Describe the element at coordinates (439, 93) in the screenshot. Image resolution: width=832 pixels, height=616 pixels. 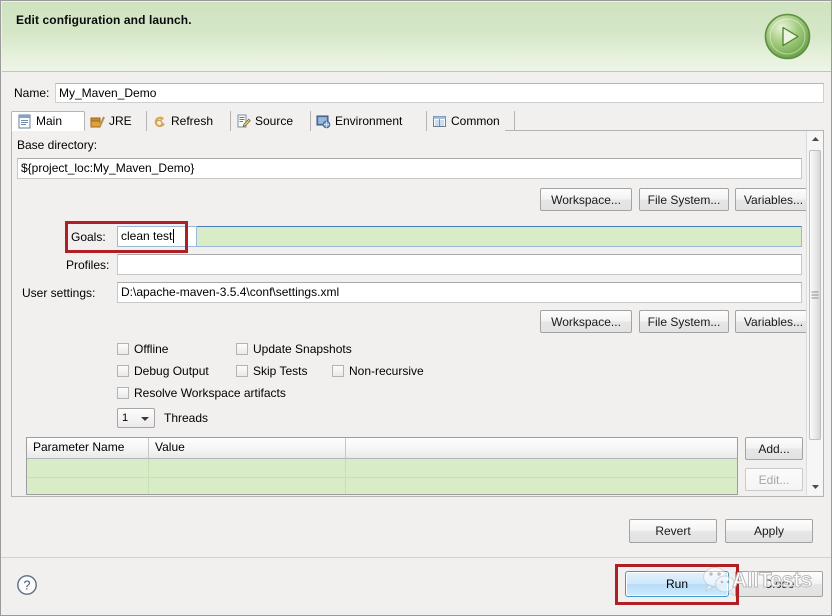
I see `name-input: My_Maven_Demo` at that location.